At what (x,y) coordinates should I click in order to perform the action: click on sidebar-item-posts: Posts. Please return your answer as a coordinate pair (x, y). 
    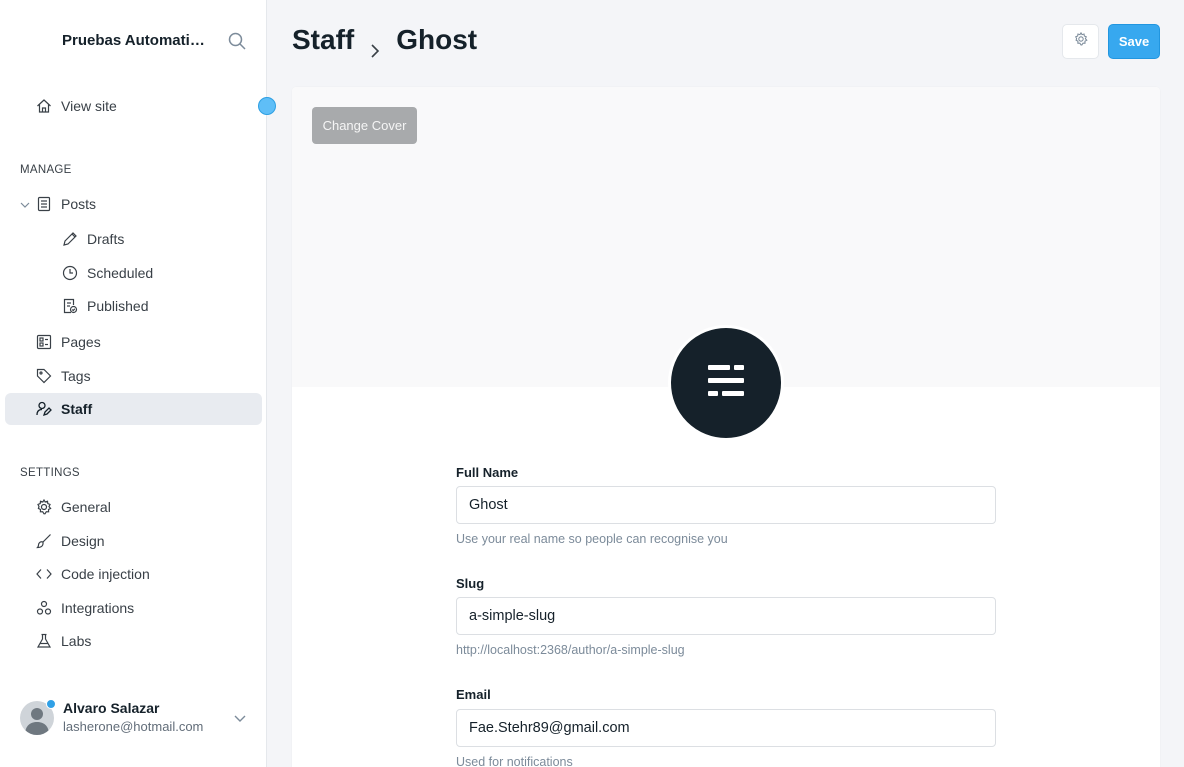
    Looking at the image, I should click on (133, 204).